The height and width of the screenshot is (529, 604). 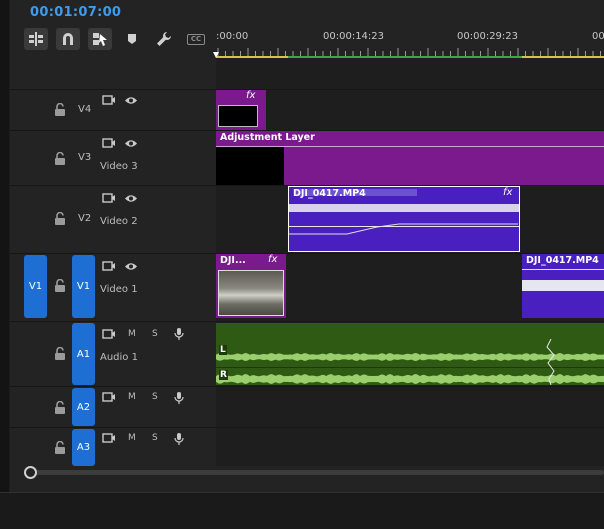 What do you see at coordinates (410, 287) in the screenshot?
I see `track-lane-v1: DJI... fx DJI_0417.MP4` at bounding box center [410, 287].